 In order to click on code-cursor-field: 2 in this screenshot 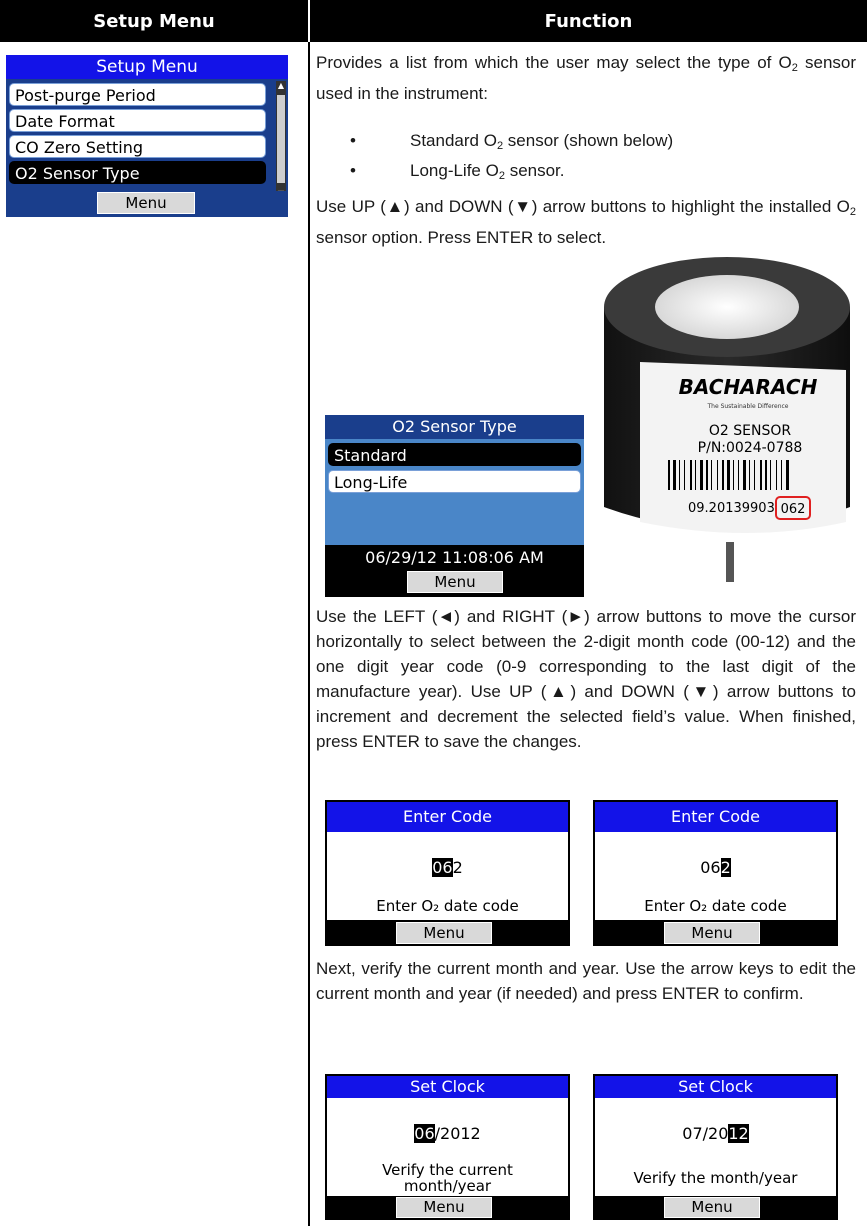, I will do `click(725, 867)`.